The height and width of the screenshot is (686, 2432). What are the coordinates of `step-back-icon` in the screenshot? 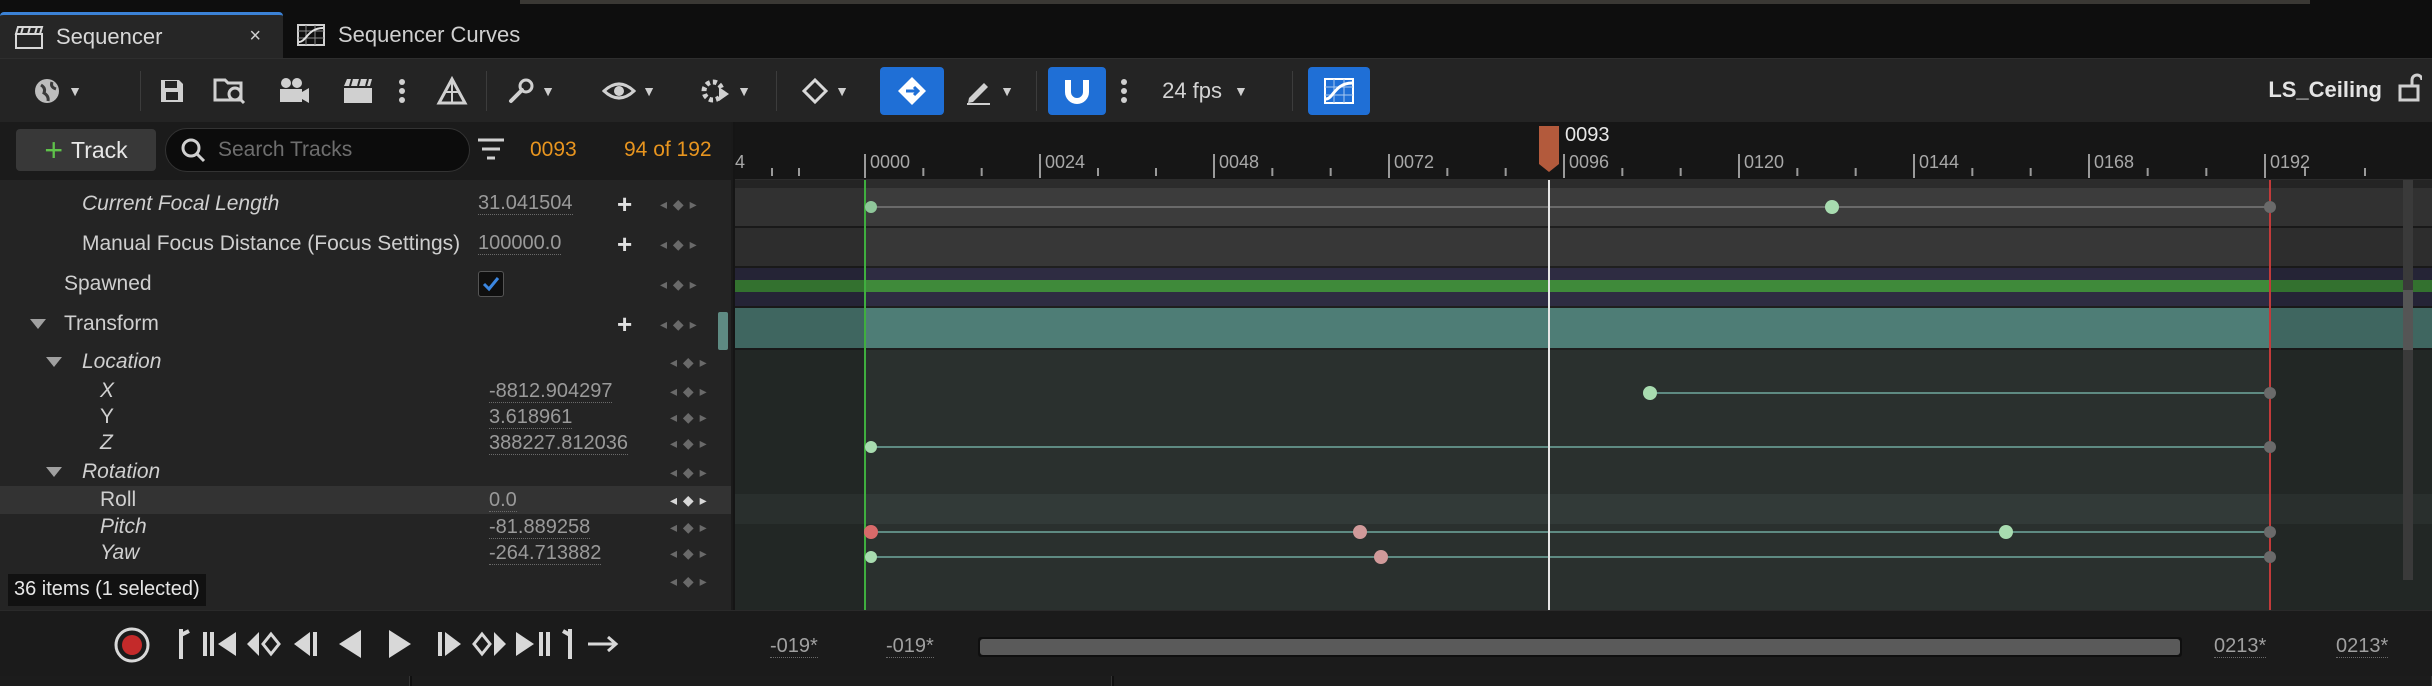 It's located at (305, 644).